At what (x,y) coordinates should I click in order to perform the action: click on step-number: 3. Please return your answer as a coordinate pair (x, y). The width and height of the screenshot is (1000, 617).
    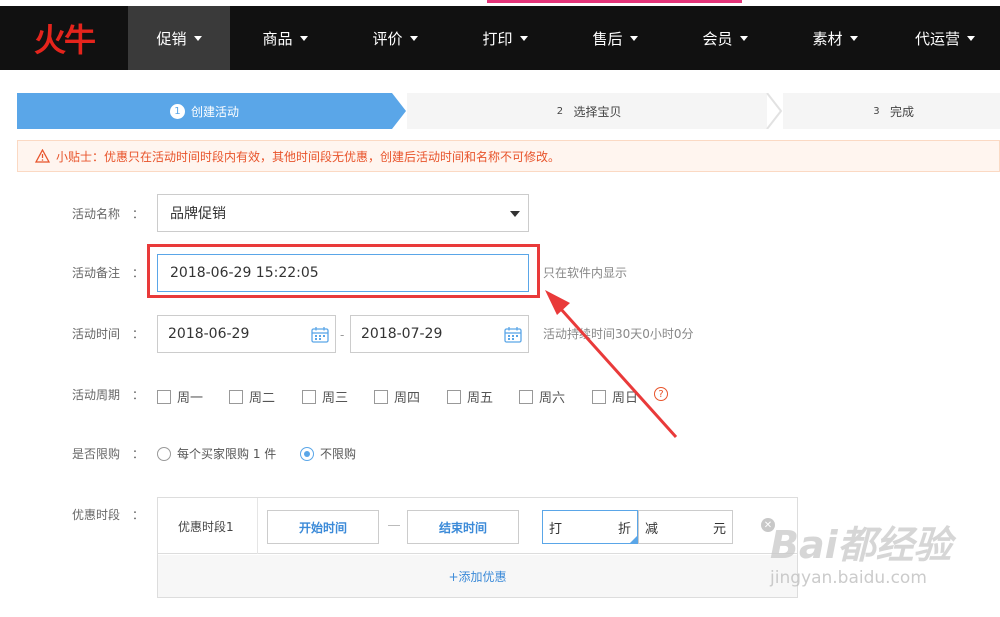
    Looking at the image, I should click on (876, 111).